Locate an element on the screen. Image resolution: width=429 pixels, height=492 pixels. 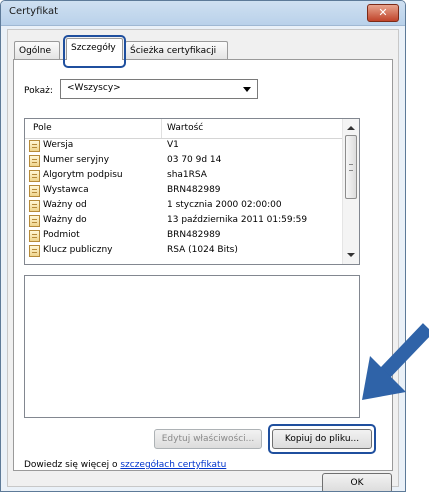
list-row: Podmiot BRN482989 is located at coordinates (185, 236).